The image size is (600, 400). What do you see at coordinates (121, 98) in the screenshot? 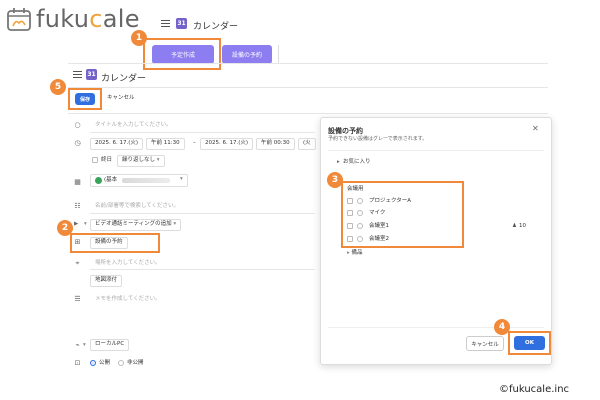
I see `cancel-link: キャンセル` at bounding box center [121, 98].